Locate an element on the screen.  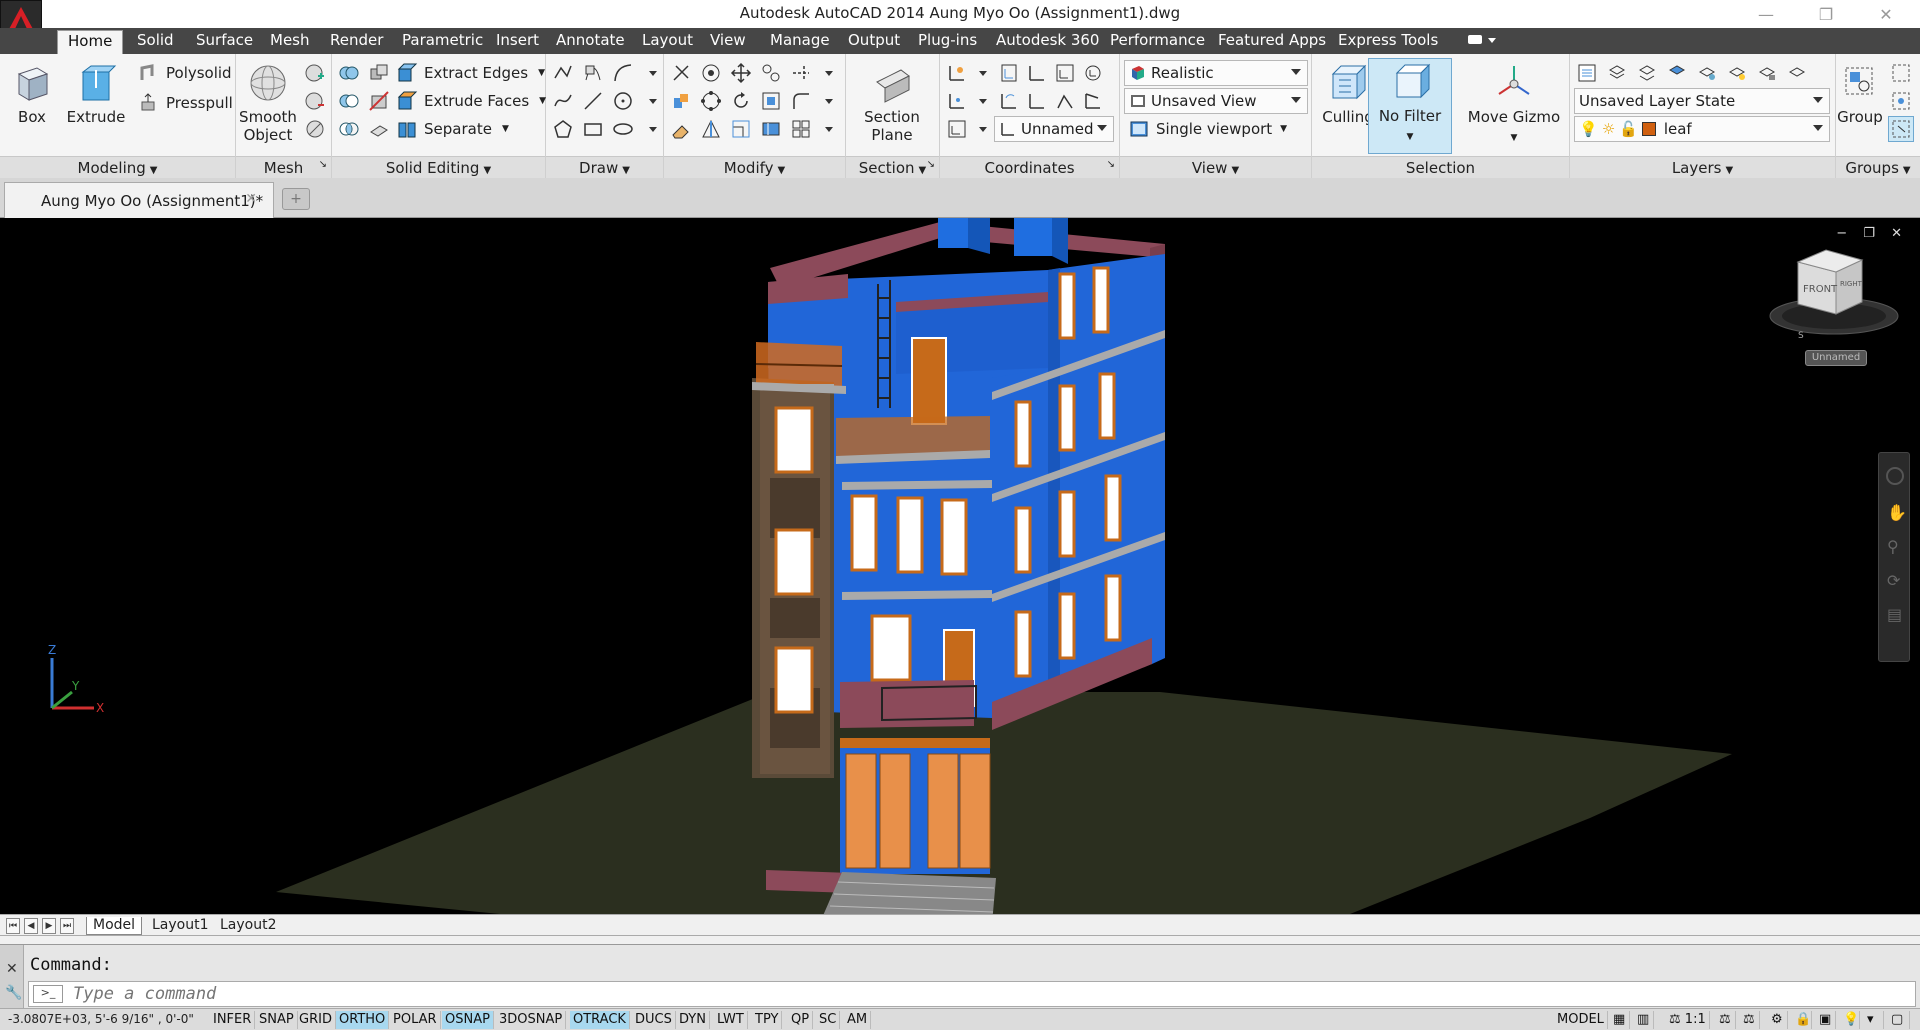
view-panel-label: View ▼ is located at coordinates (1215, 167).